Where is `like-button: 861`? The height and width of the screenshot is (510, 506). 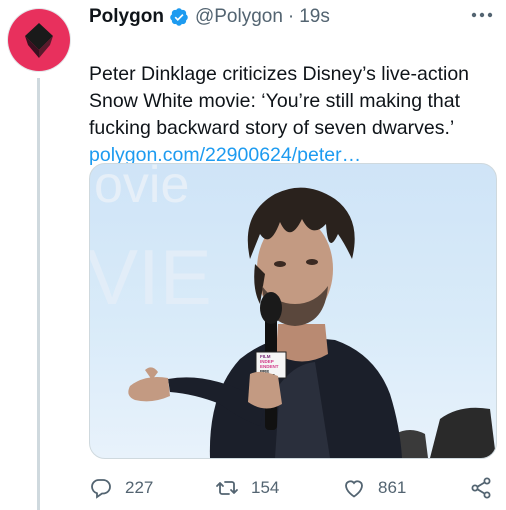
like-button: 861 is located at coordinates (374, 488).